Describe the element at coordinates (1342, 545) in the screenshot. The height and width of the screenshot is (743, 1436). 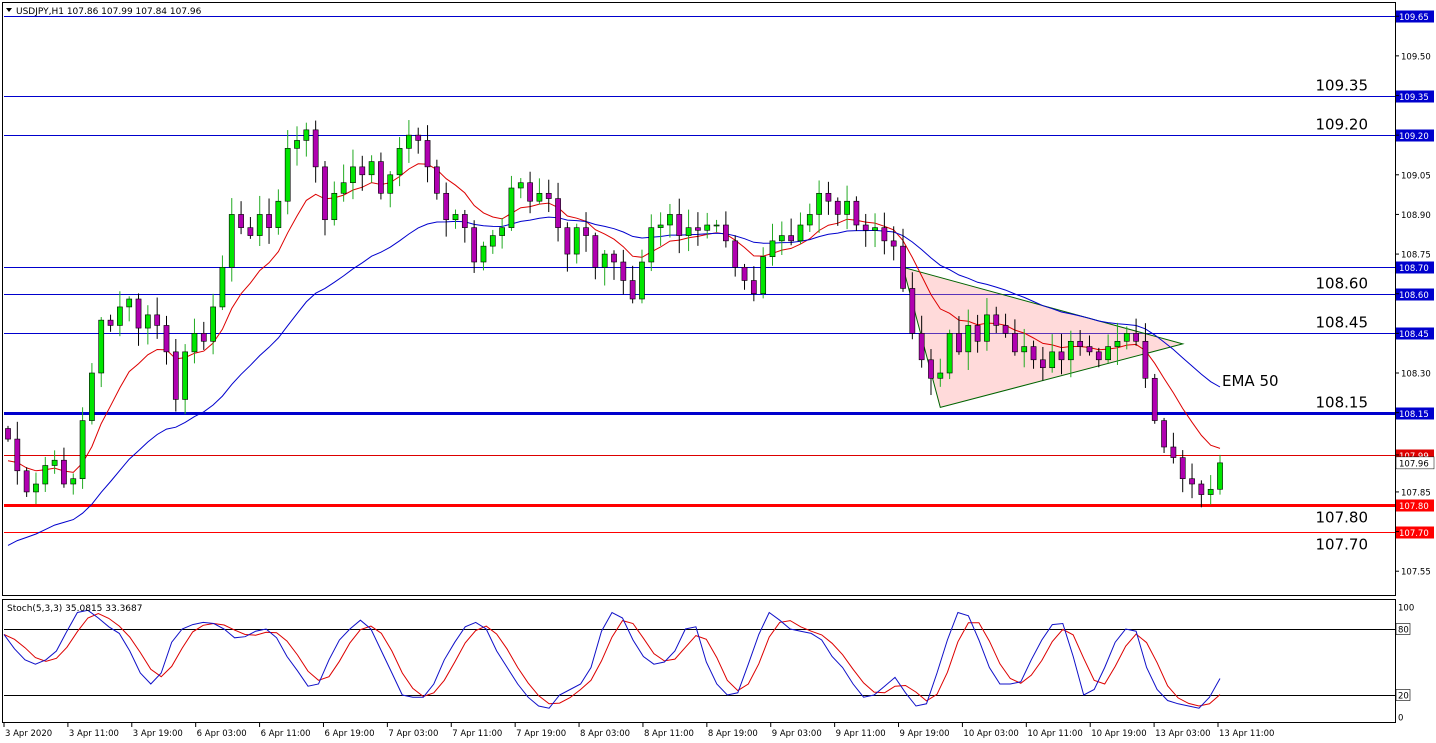
I see `level-label-9: 107.70` at that location.